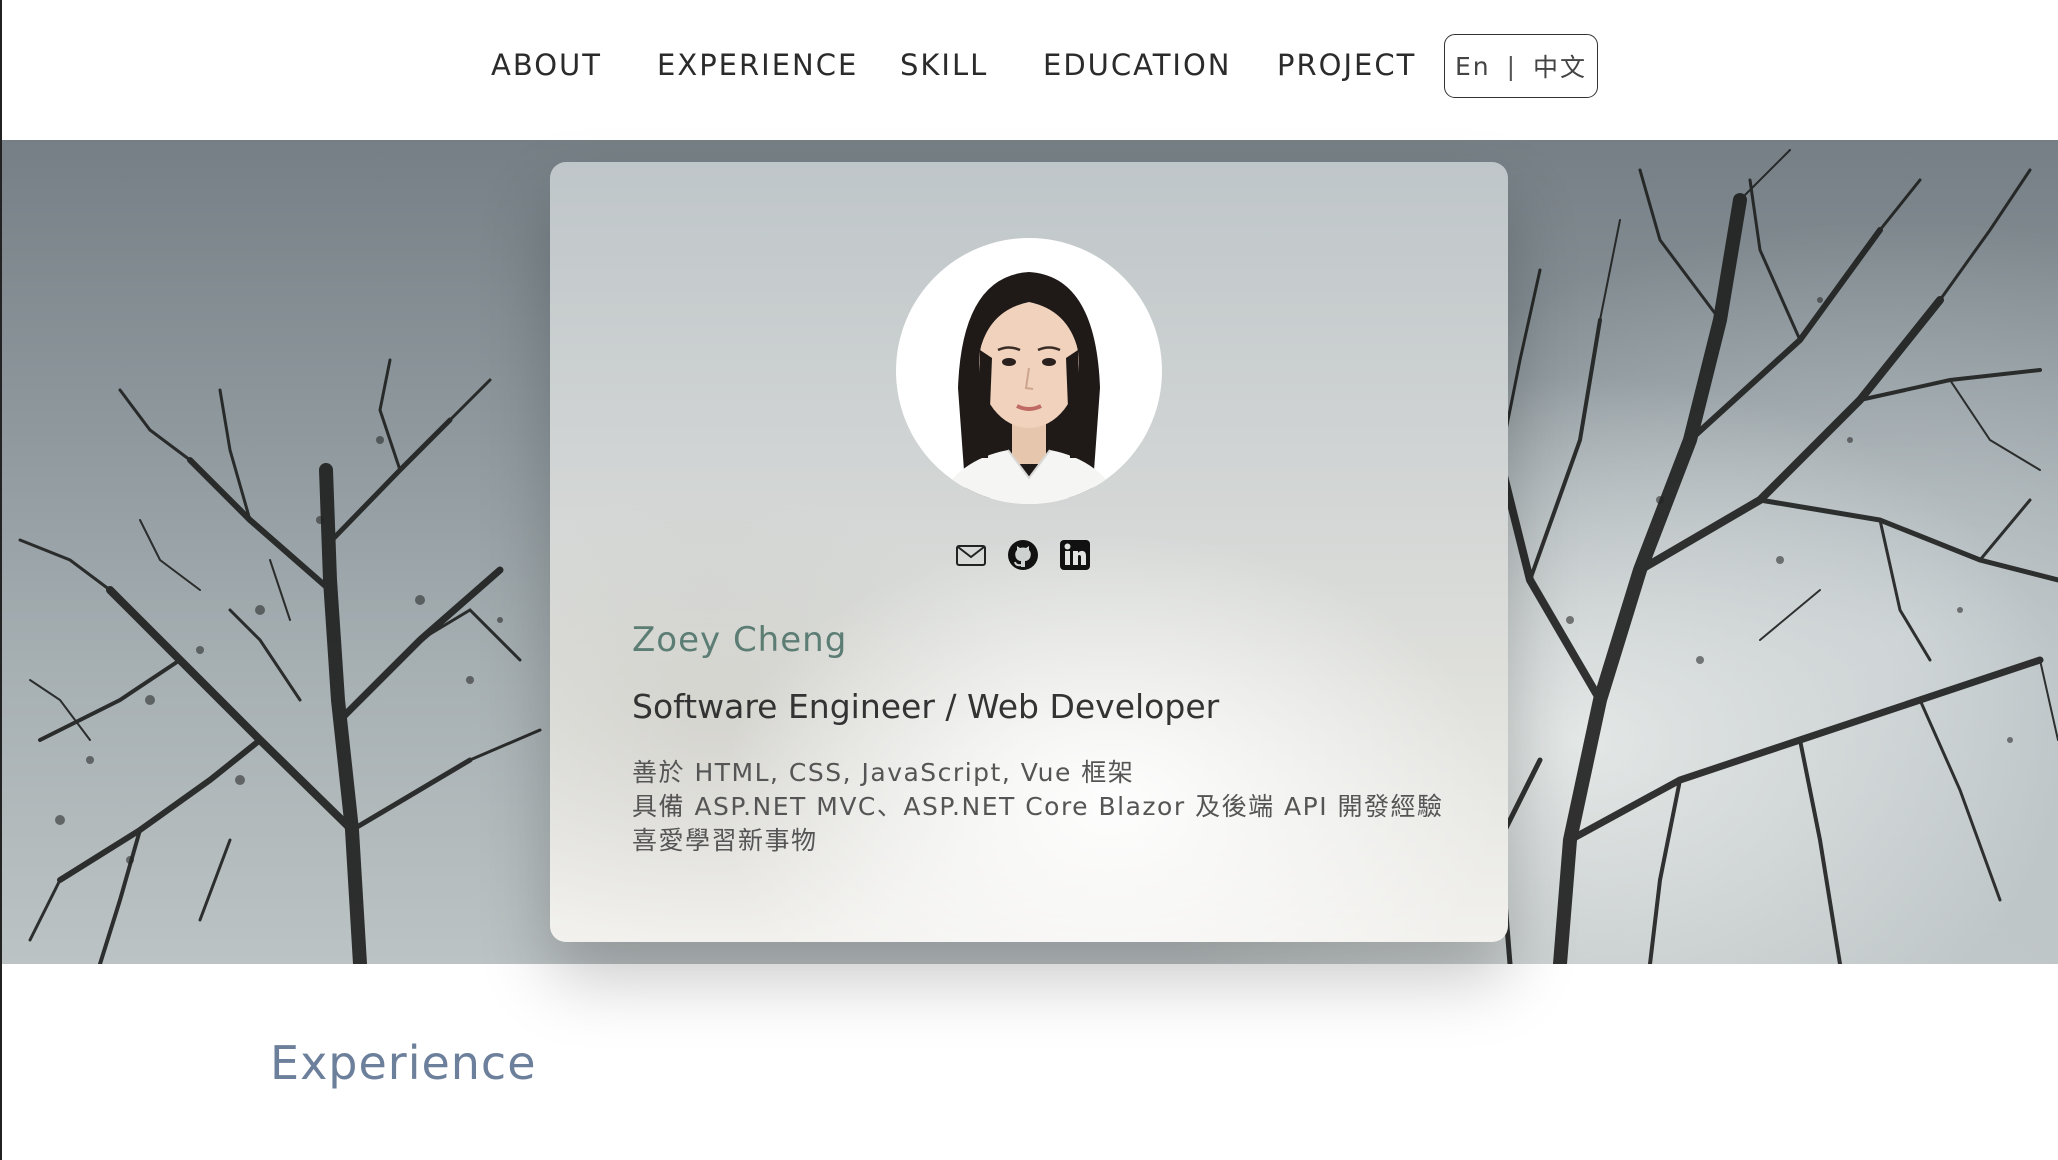 This screenshot has height=1160, width=2058. Describe the element at coordinates (1346, 65) in the screenshot. I see `nav-item-project: PROJECT` at that location.